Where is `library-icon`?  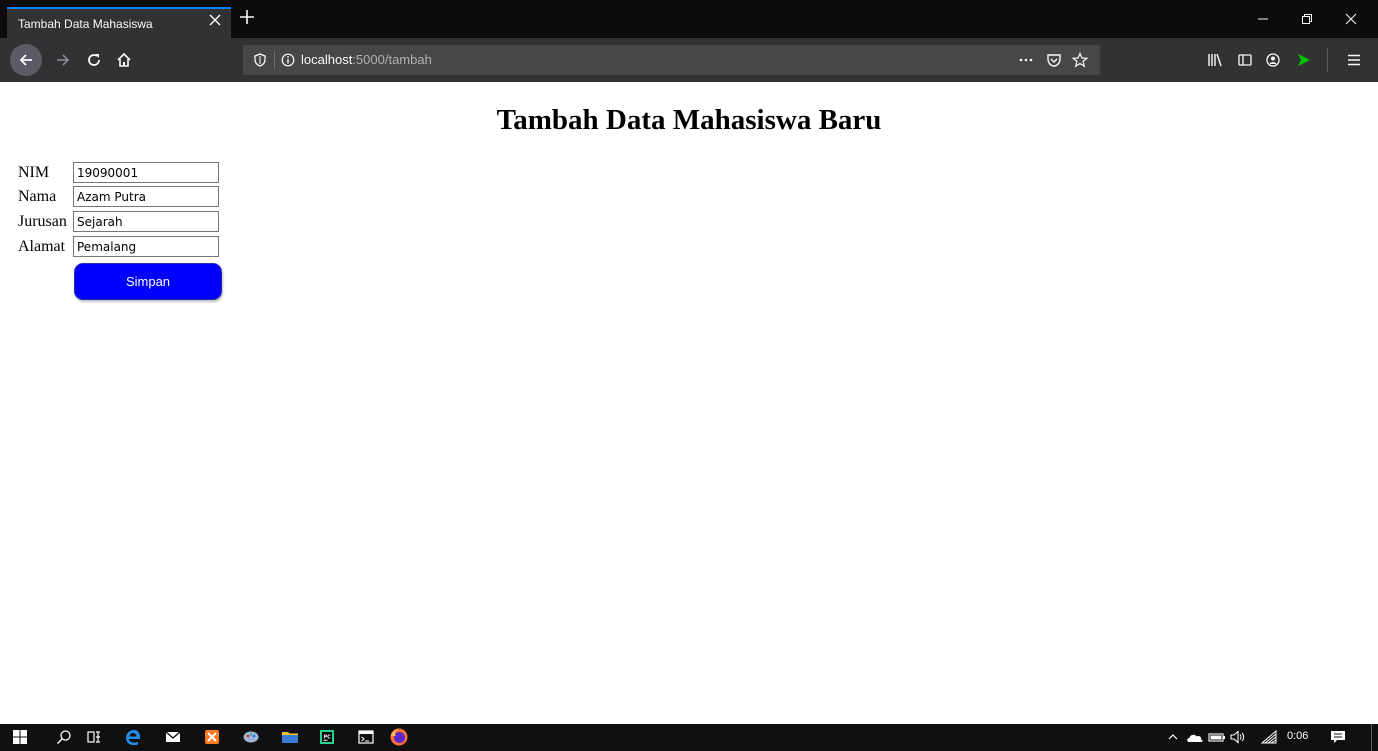
library-icon is located at coordinates (1215, 60).